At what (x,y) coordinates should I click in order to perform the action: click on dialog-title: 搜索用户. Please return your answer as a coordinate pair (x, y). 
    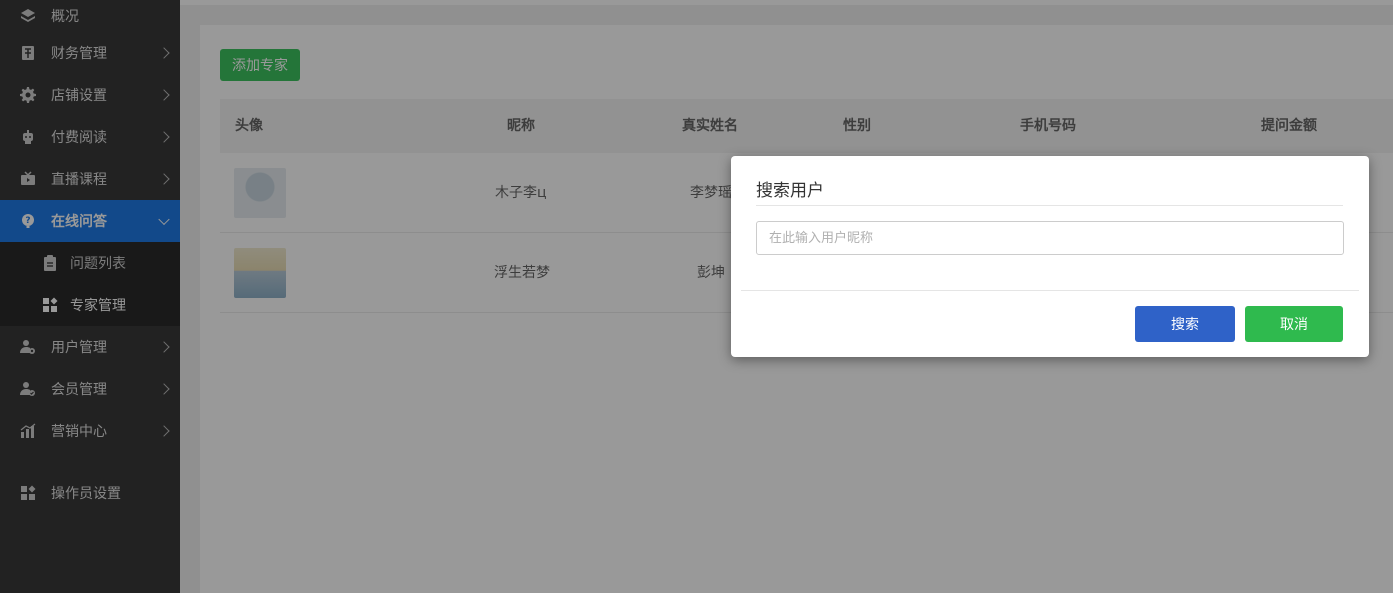
    Looking at the image, I should click on (790, 191).